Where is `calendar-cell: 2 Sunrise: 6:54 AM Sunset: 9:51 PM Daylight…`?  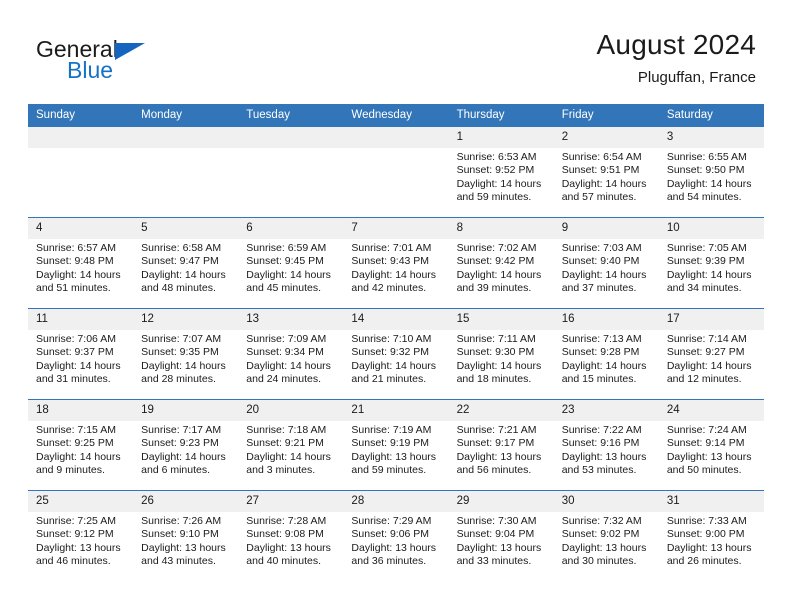
calendar-cell: 2 Sunrise: 6:54 AM Sunset: 9:51 PM Daylight… is located at coordinates (606, 172).